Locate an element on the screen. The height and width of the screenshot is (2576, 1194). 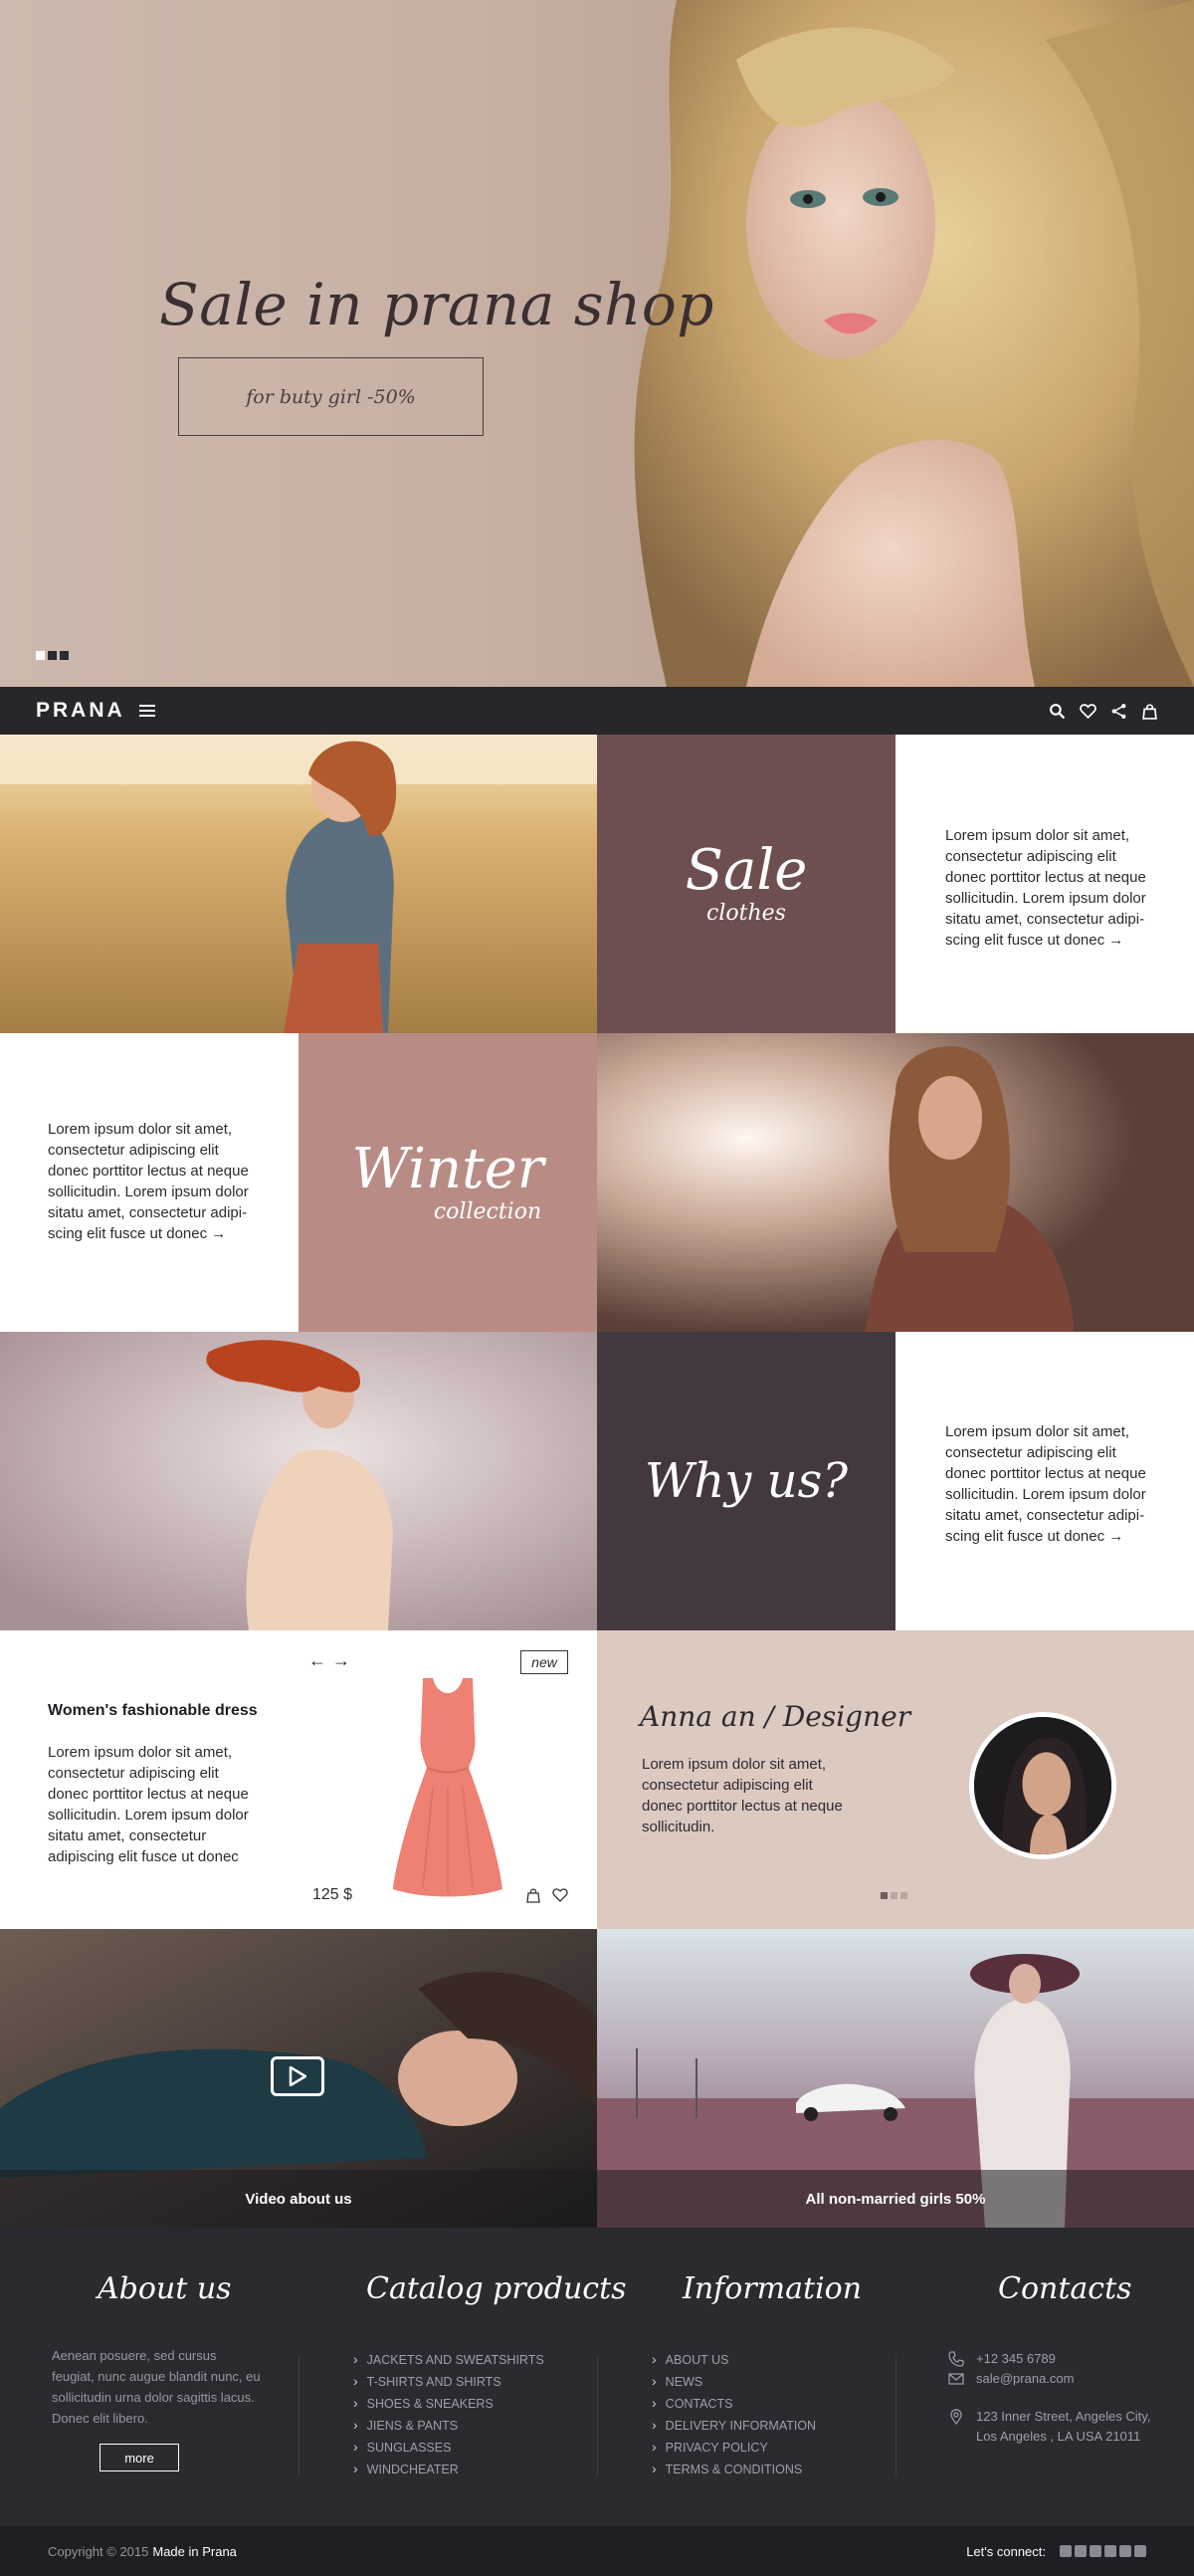
vimeo-icon is located at coordinates (1095, 2551).